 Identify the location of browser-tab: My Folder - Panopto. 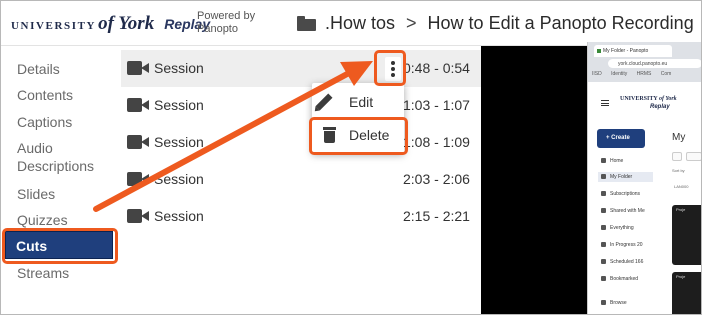
(633, 51).